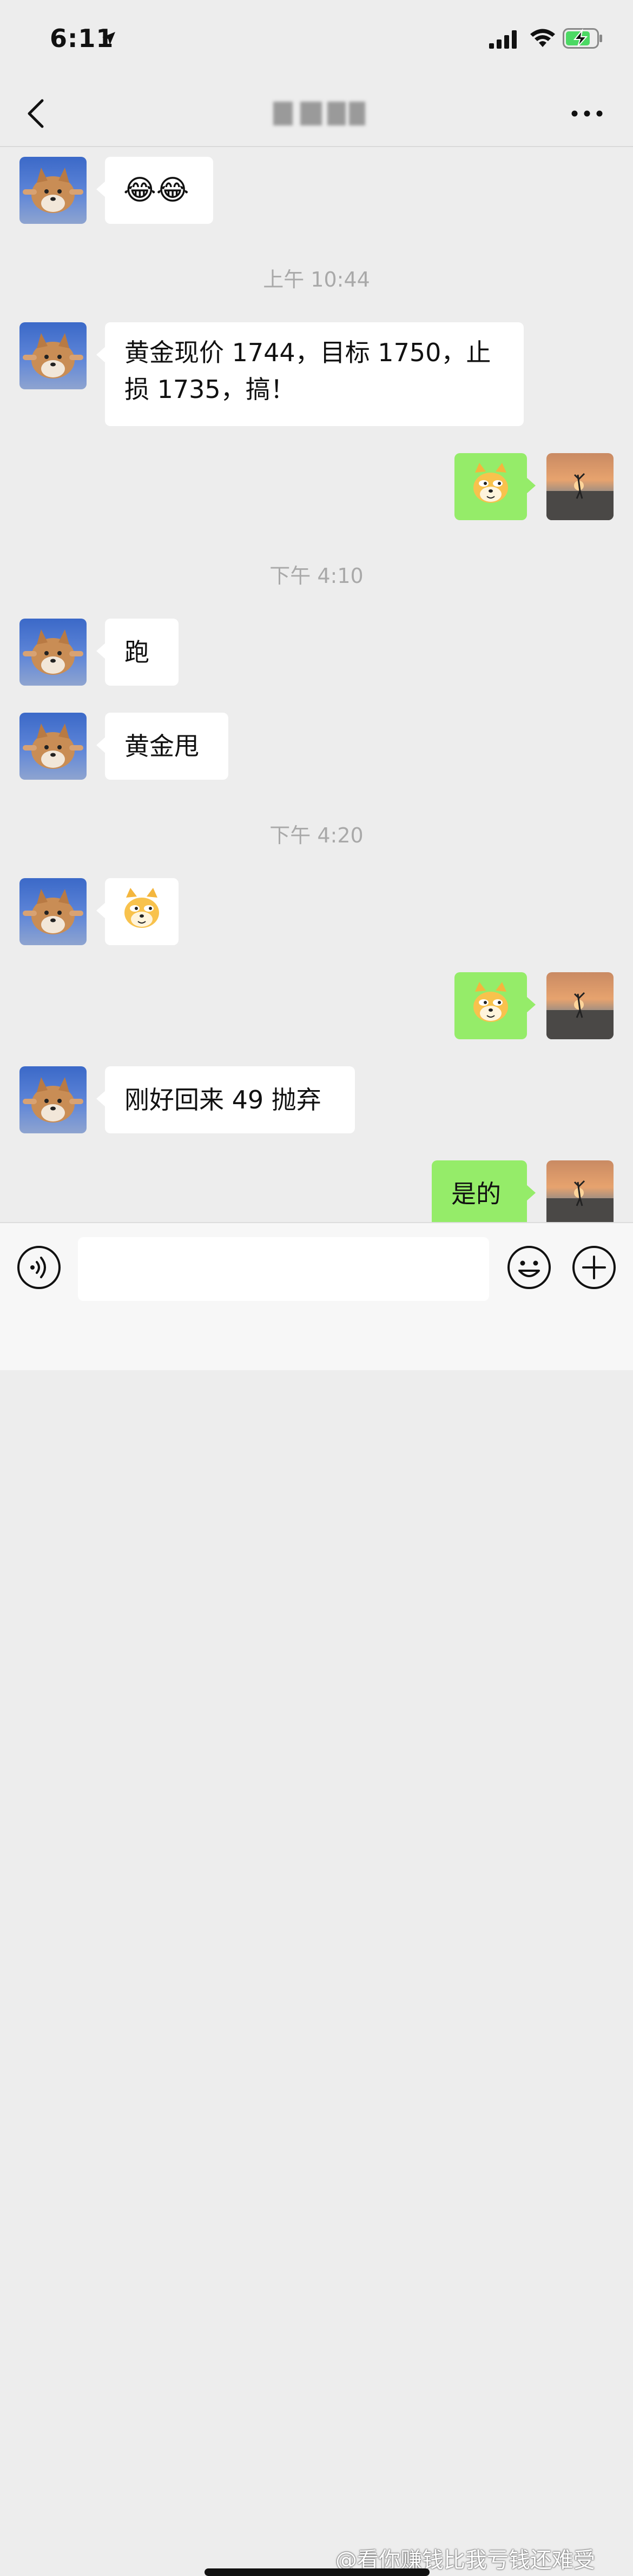  I want to click on status-bar: 6:11, so click(316, 40).